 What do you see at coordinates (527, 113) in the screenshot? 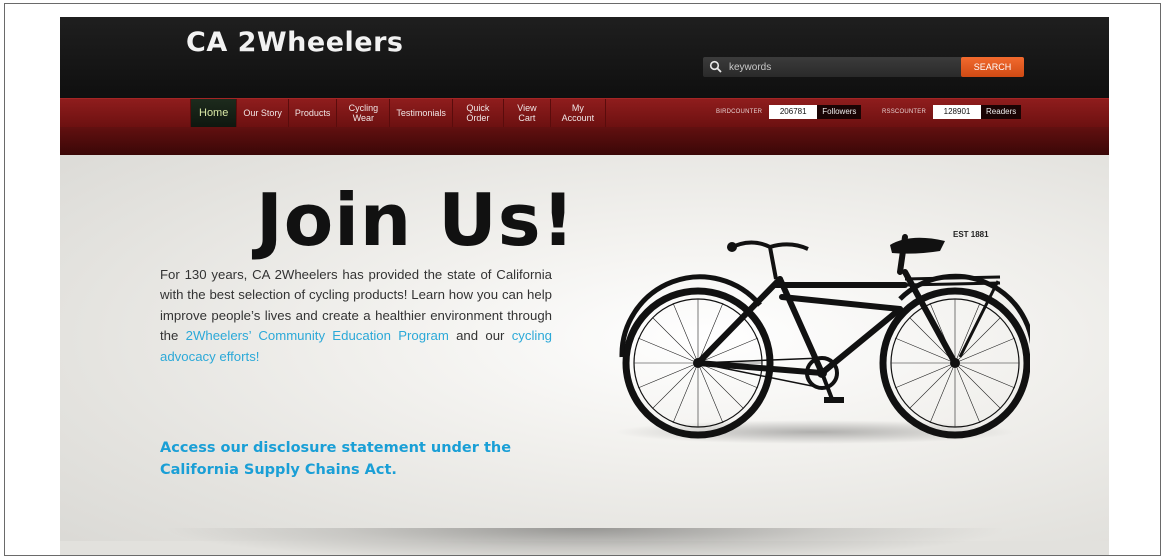
I see `nav-item-view-cart: View Cart` at bounding box center [527, 113].